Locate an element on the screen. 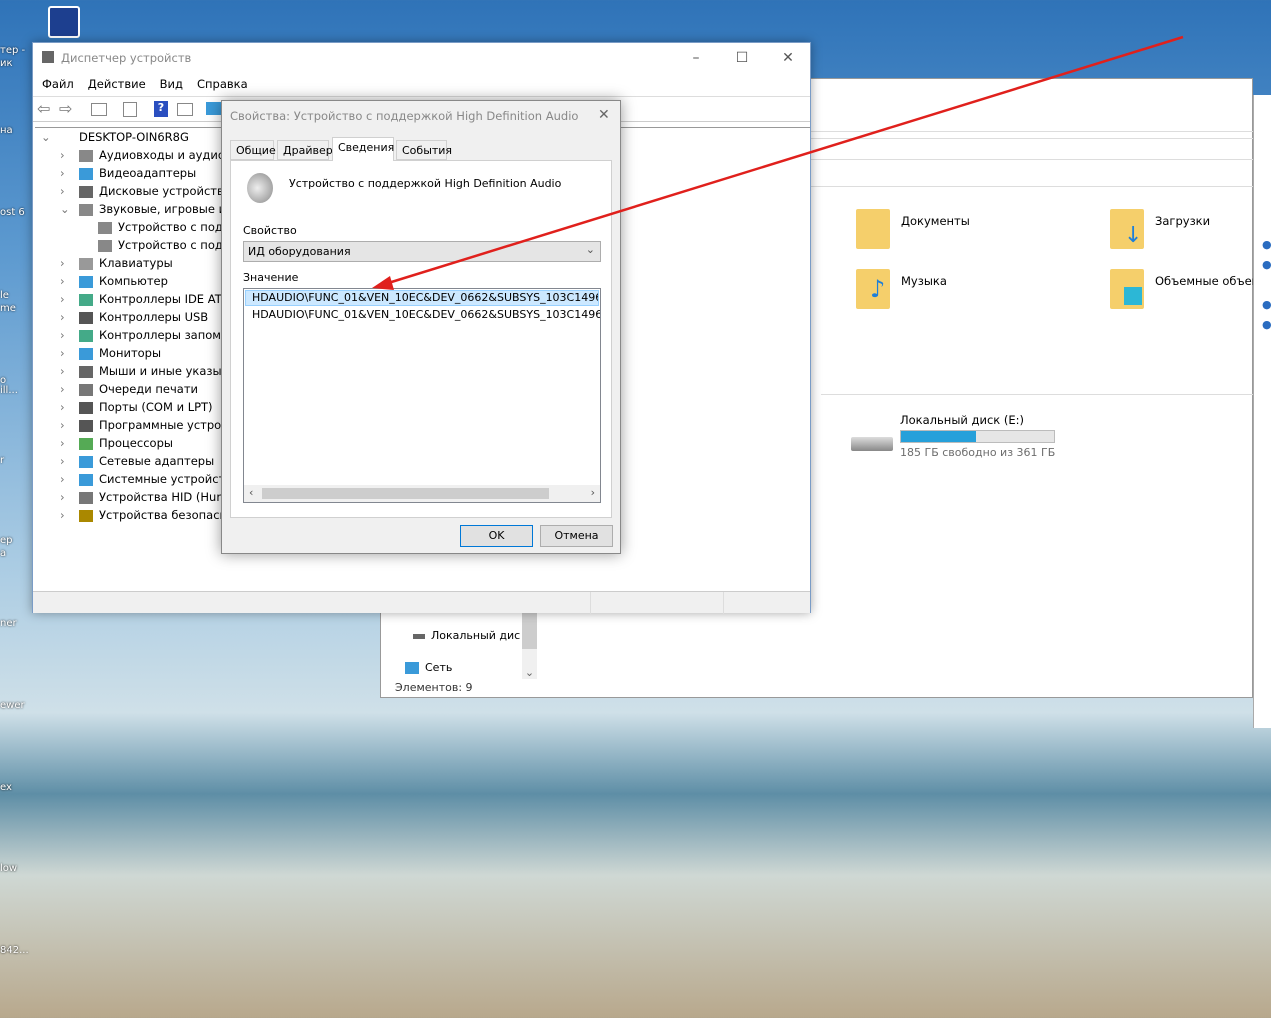 Image resolution: width=1271 pixels, height=1018 pixels. tab-2: Сведения is located at coordinates (363, 149).